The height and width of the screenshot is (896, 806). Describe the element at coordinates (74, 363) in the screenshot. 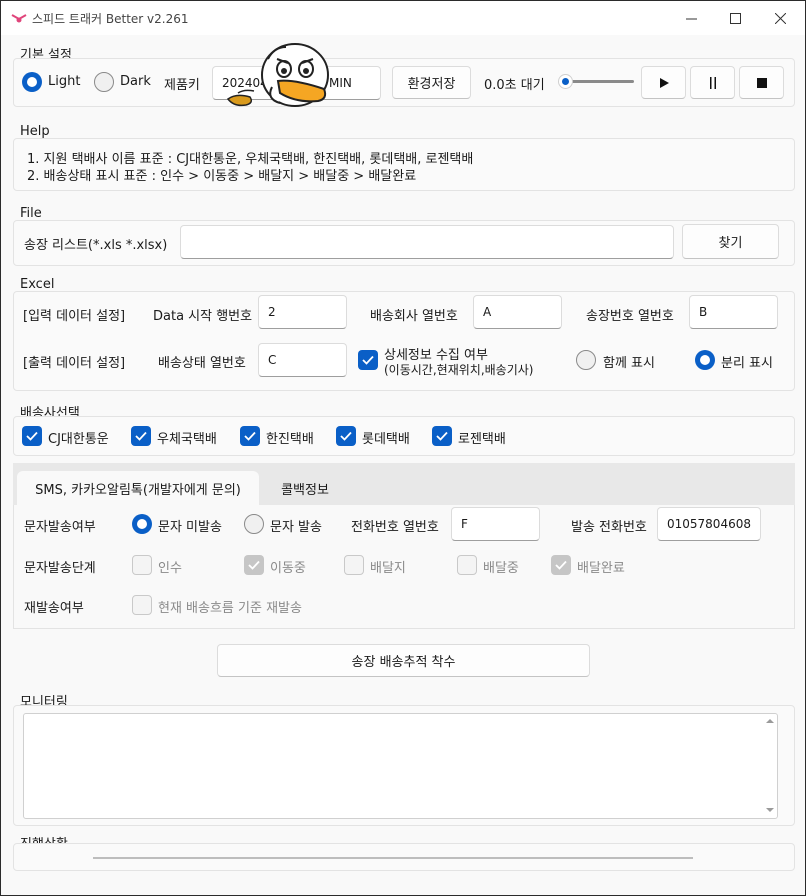

I see `output-setting-label: [출력 데이터 설정]` at that location.